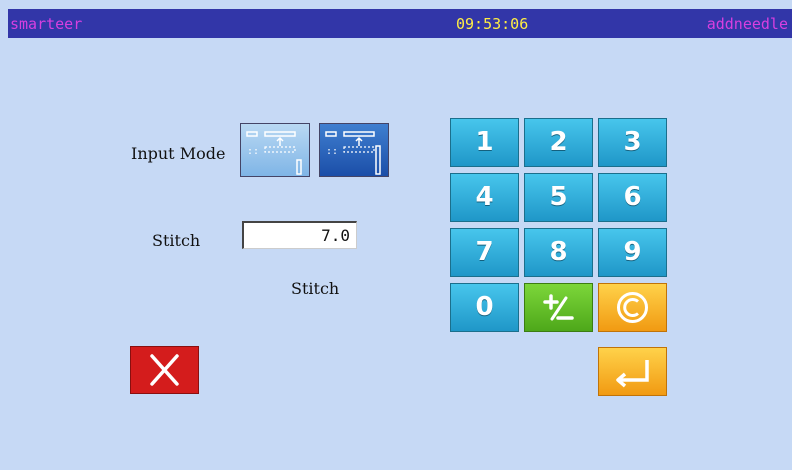 The height and width of the screenshot is (470, 792). I want to click on key-1: 1, so click(484, 142).